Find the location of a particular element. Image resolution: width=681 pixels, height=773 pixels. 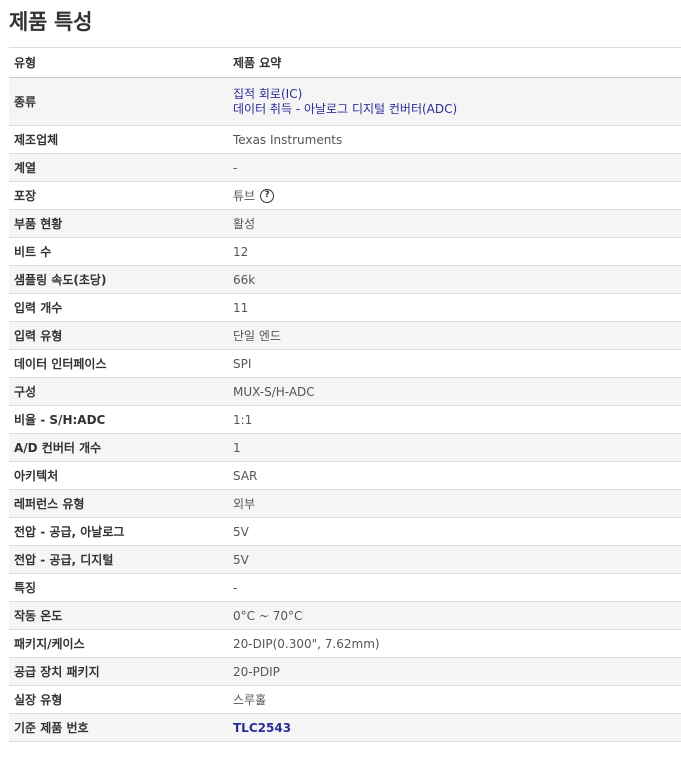

row-value: TLC2543 is located at coordinates (457, 728).